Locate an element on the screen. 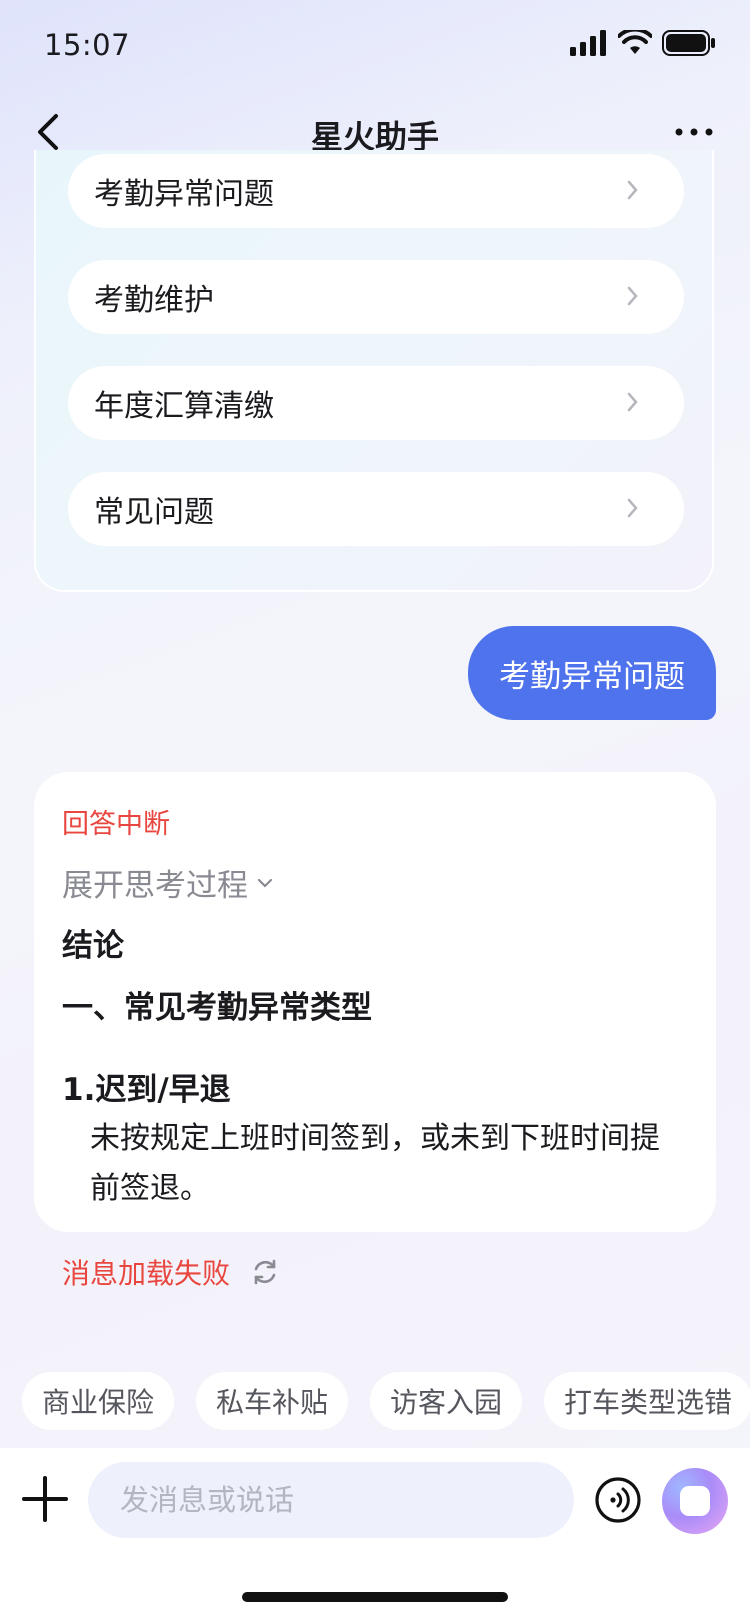 This screenshot has height=1620, width=750. status-icons is located at coordinates (643, 43).